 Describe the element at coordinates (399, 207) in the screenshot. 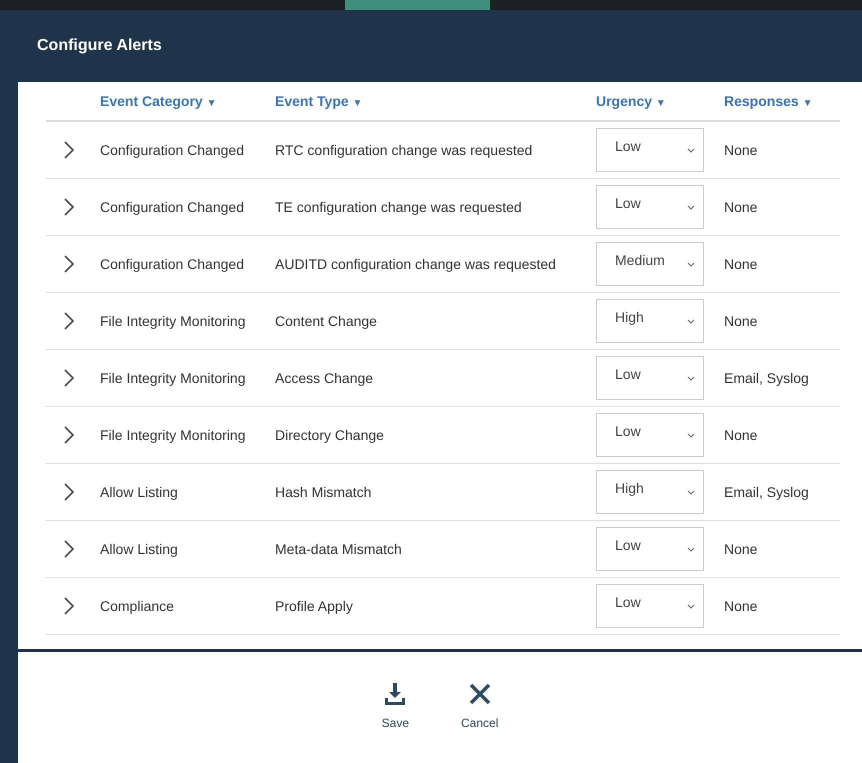

I see `event-type-cell-text: TE configuration change was requested` at that location.